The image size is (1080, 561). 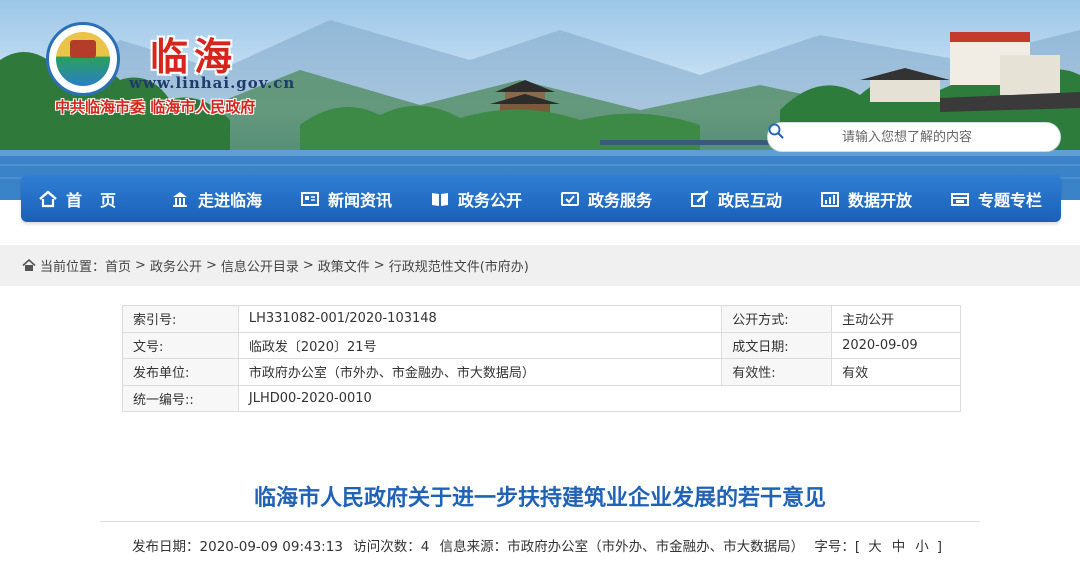 I want to click on news-icon, so click(x=309, y=198).